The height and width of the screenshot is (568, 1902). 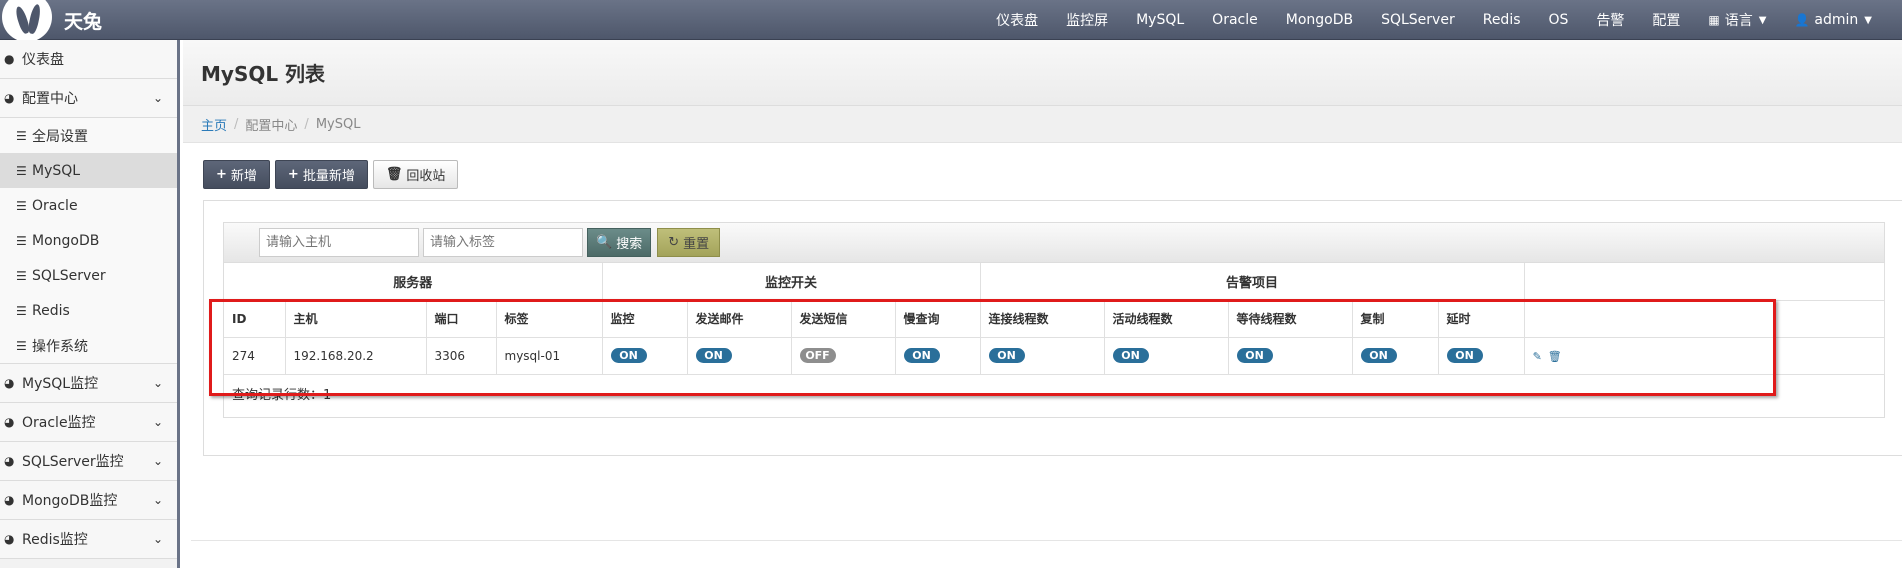 I want to click on trash-icon: 🗑, so click(x=394, y=174).